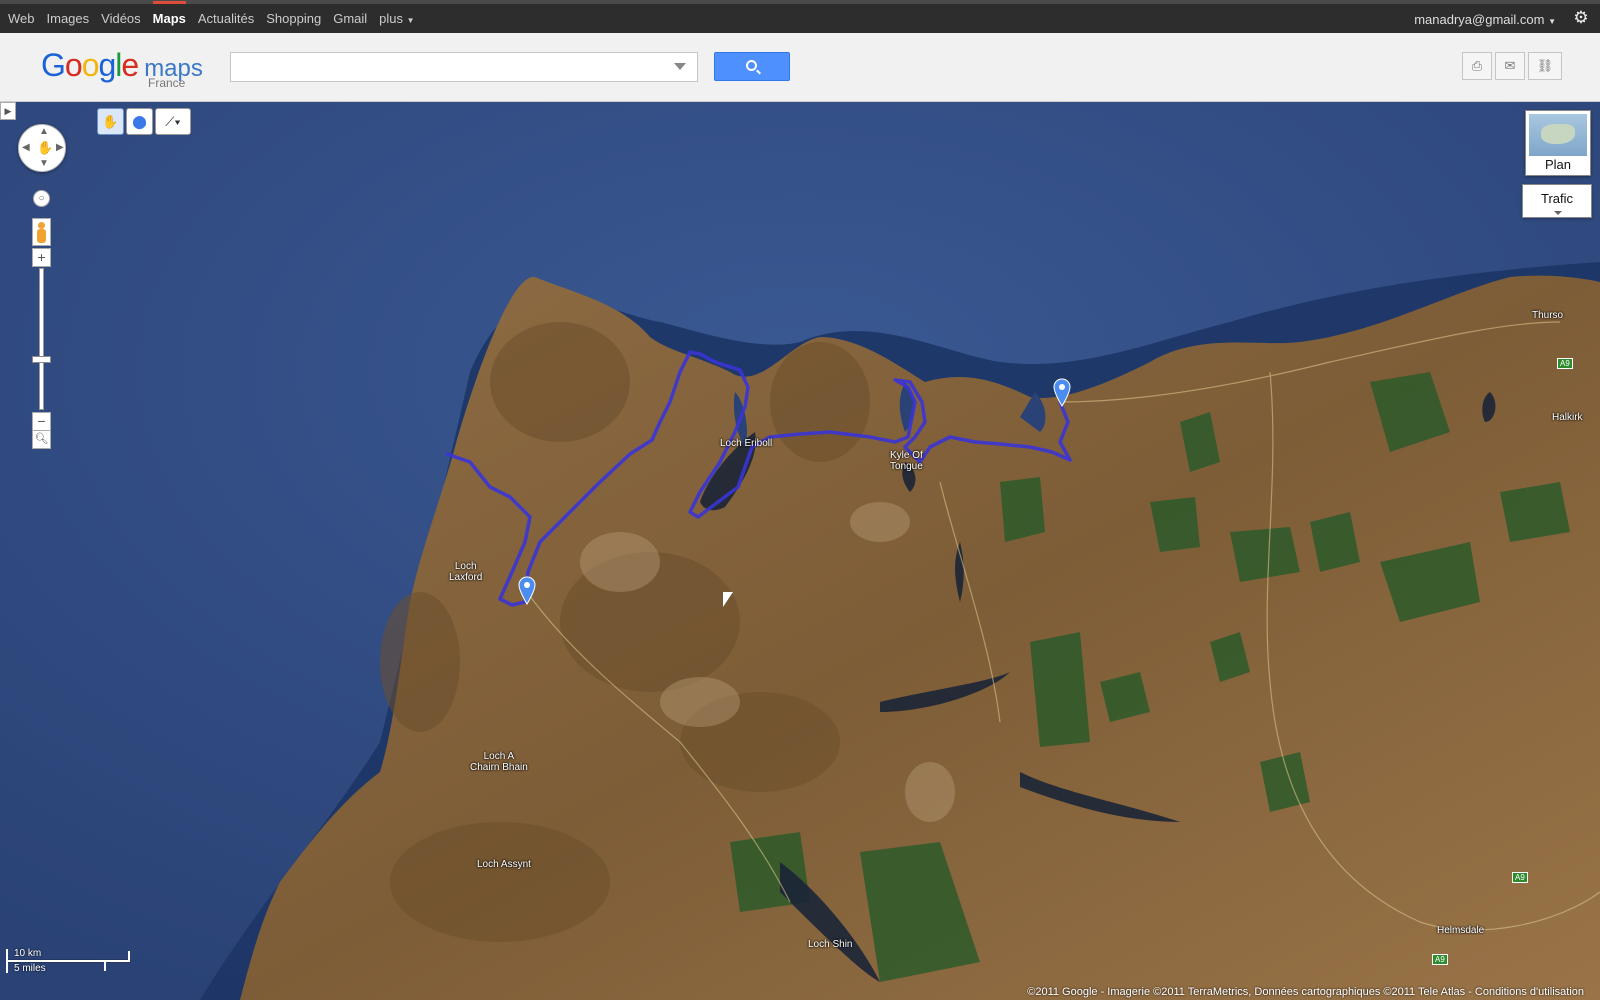 The width and height of the screenshot is (1600, 1000). I want to click on place-label-helmsdale: Helmsdale, so click(1461, 930).